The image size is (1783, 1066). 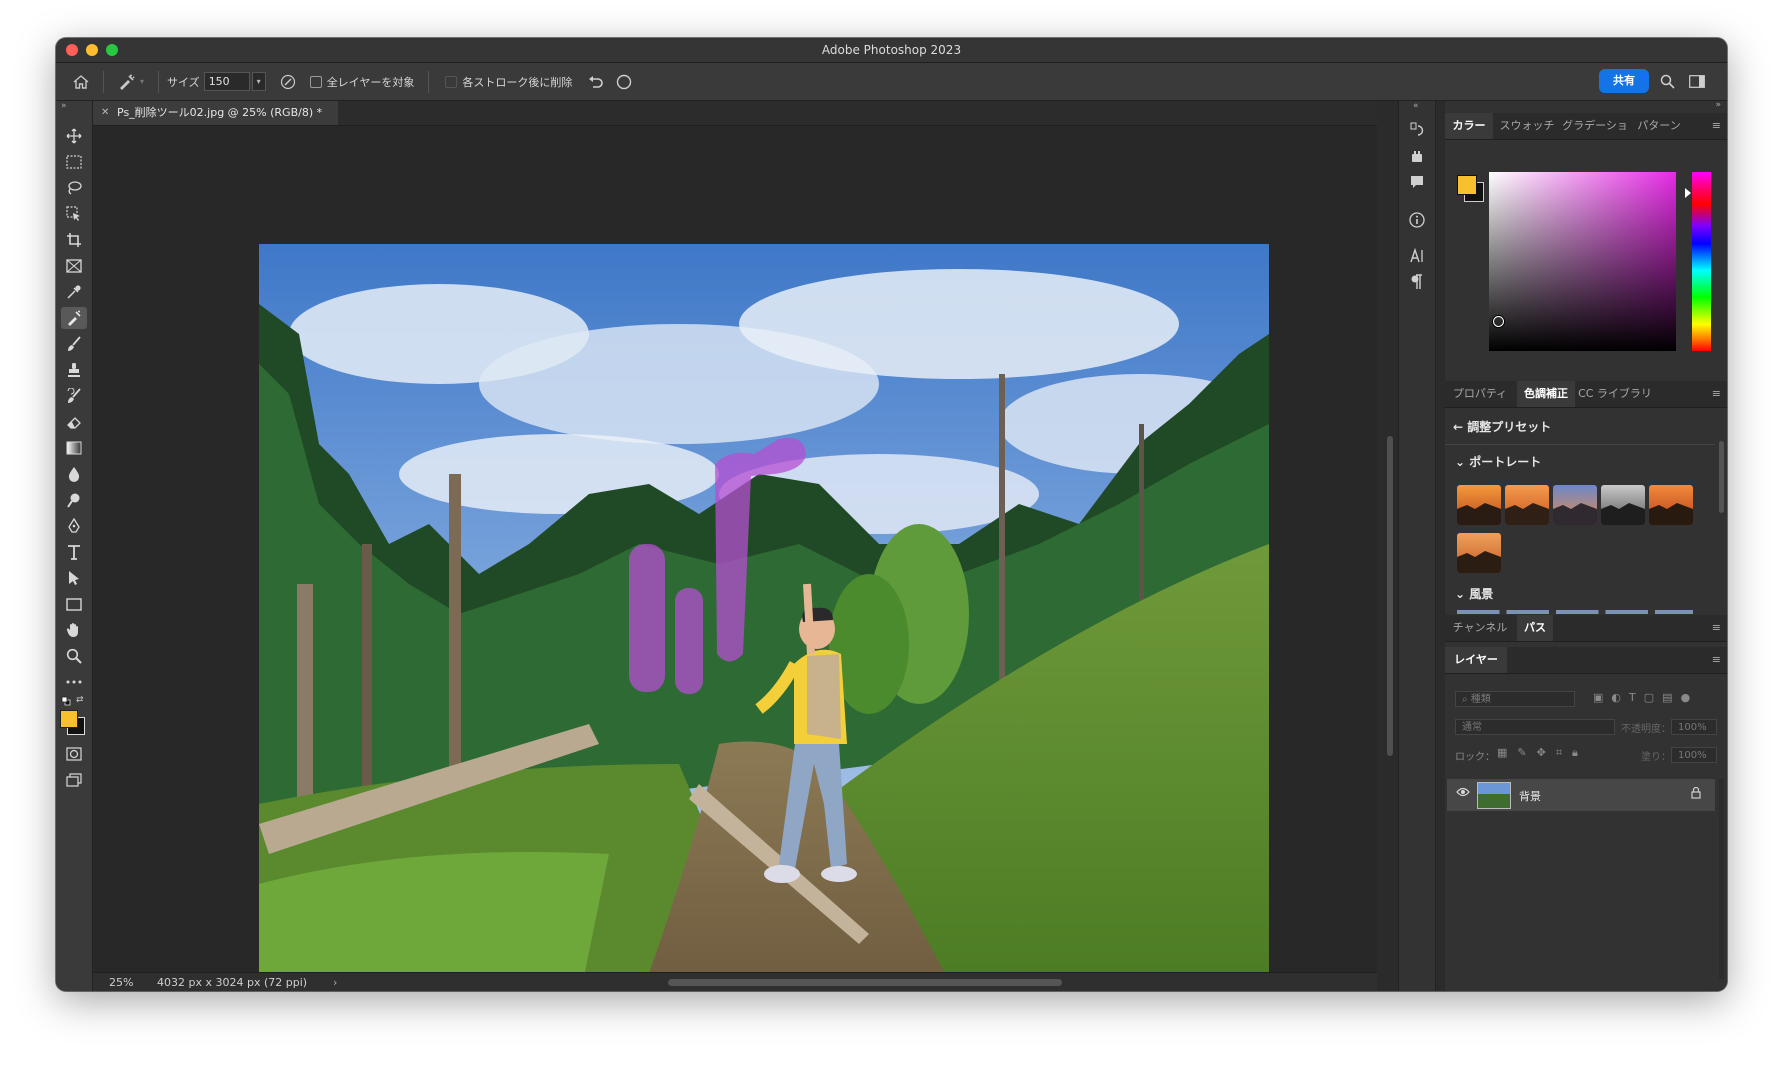 I want to click on remove-tool-active-icon, so click(x=74, y=318).